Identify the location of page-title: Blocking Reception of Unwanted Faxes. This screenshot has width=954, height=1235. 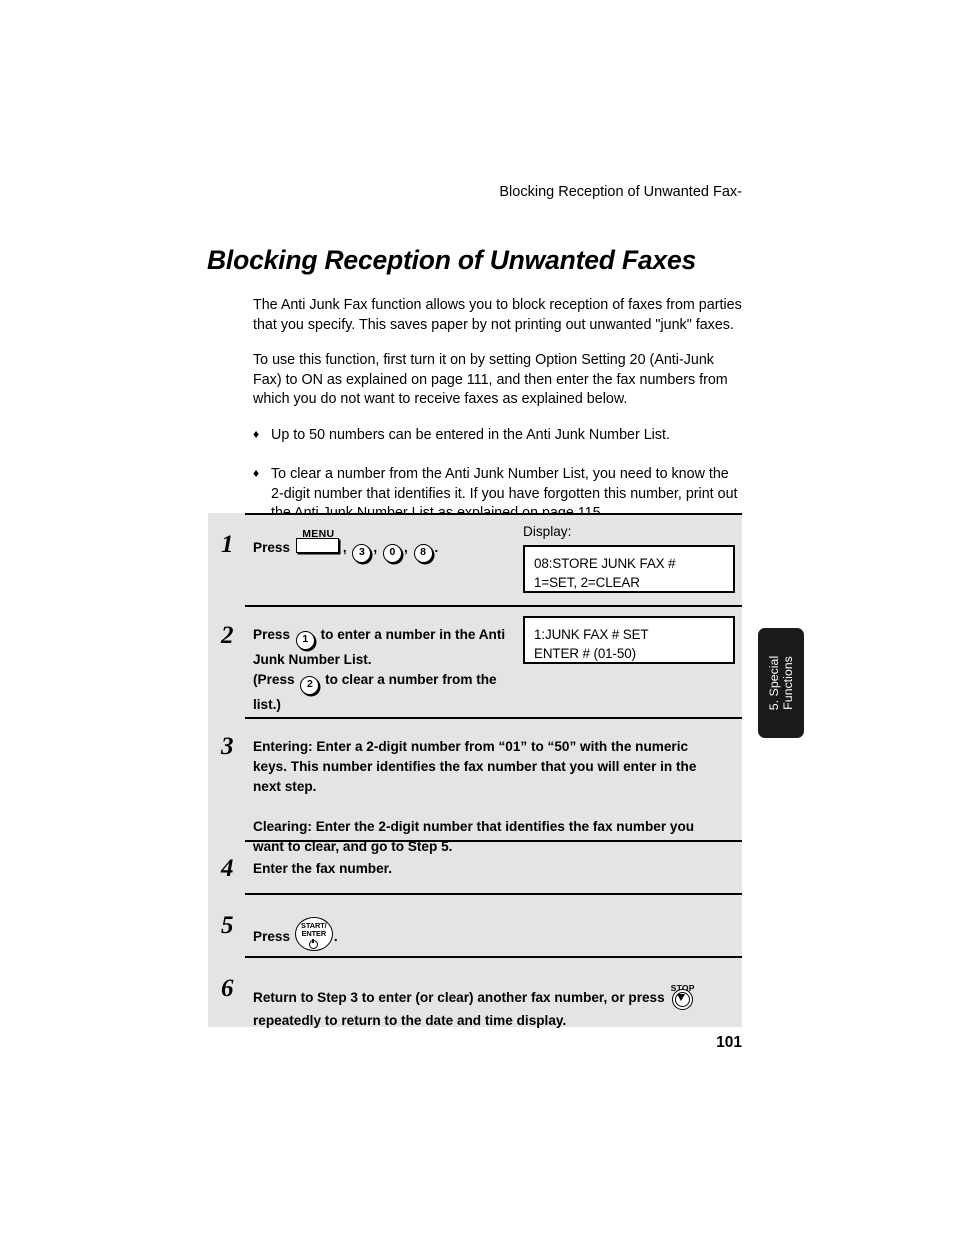
(452, 260).